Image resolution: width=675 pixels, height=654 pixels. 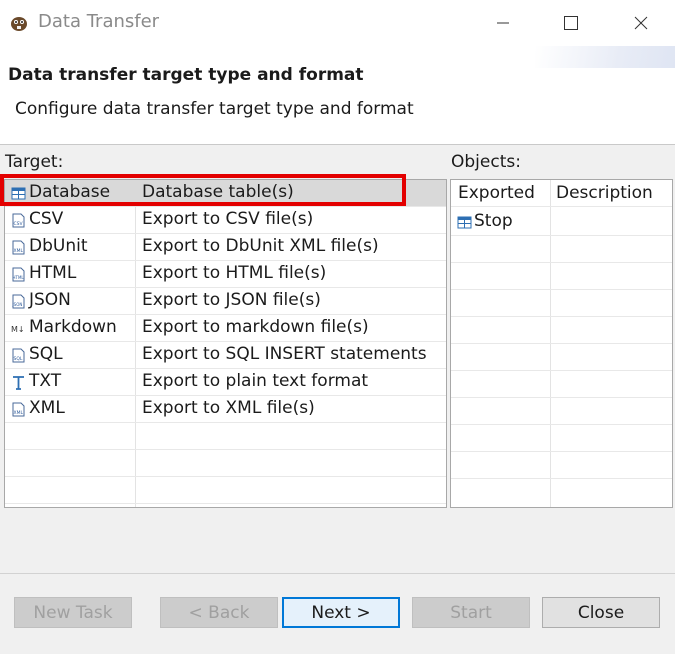 I want to click on window-title: Data Transfer, so click(x=99, y=21).